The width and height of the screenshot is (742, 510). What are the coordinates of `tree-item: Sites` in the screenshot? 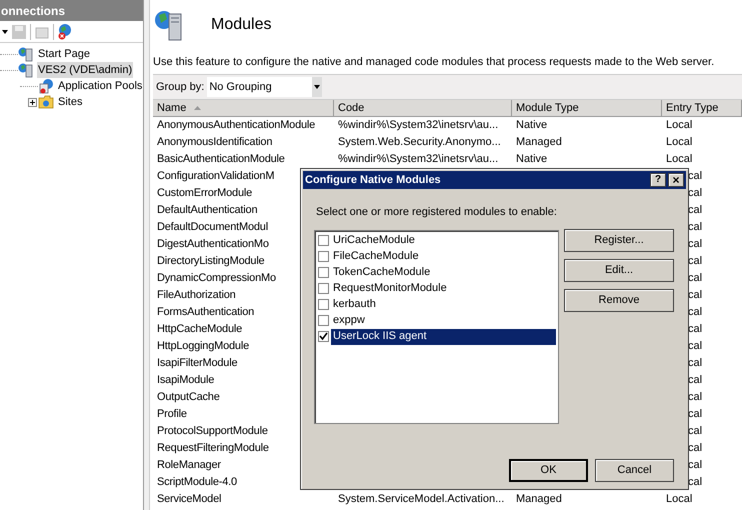 It's located at (70, 102).